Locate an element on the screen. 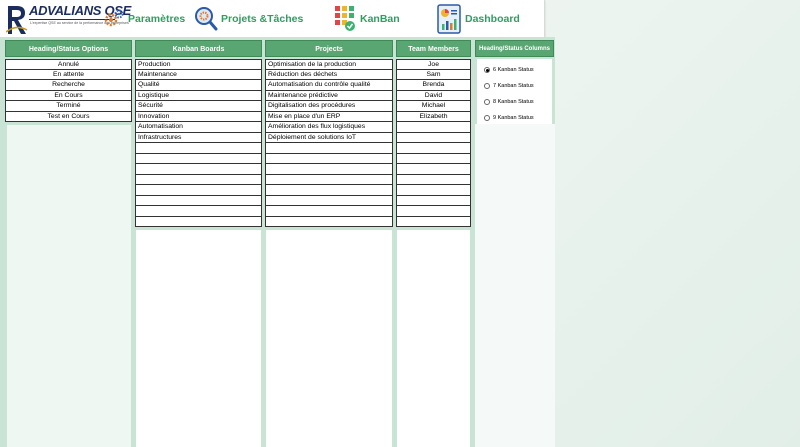  radio-7-kanban-status: 7 Kanban Status is located at coordinates (514, 86).